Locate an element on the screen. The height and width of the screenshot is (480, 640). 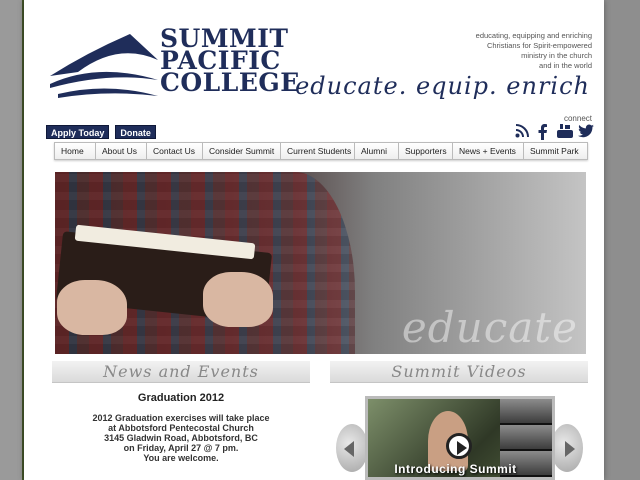
apply-today-button: Apply Today is located at coordinates (78, 132).